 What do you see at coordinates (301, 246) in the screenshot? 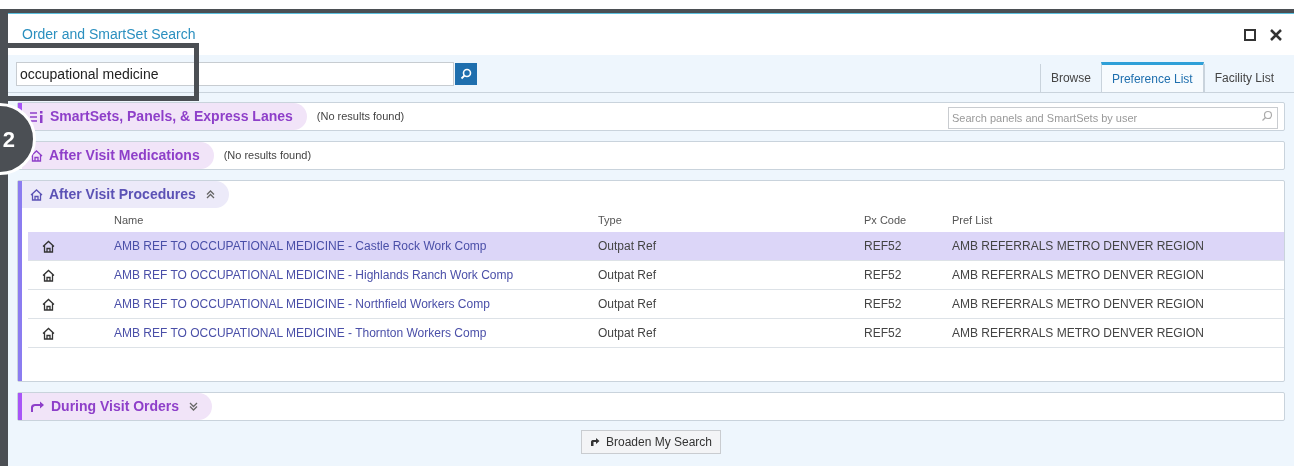
I see `table-cell-text: AMB REF TO OCCUPATIONAL MEDICINE - Castle Rock Work Comp` at bounding box center [301, 246].